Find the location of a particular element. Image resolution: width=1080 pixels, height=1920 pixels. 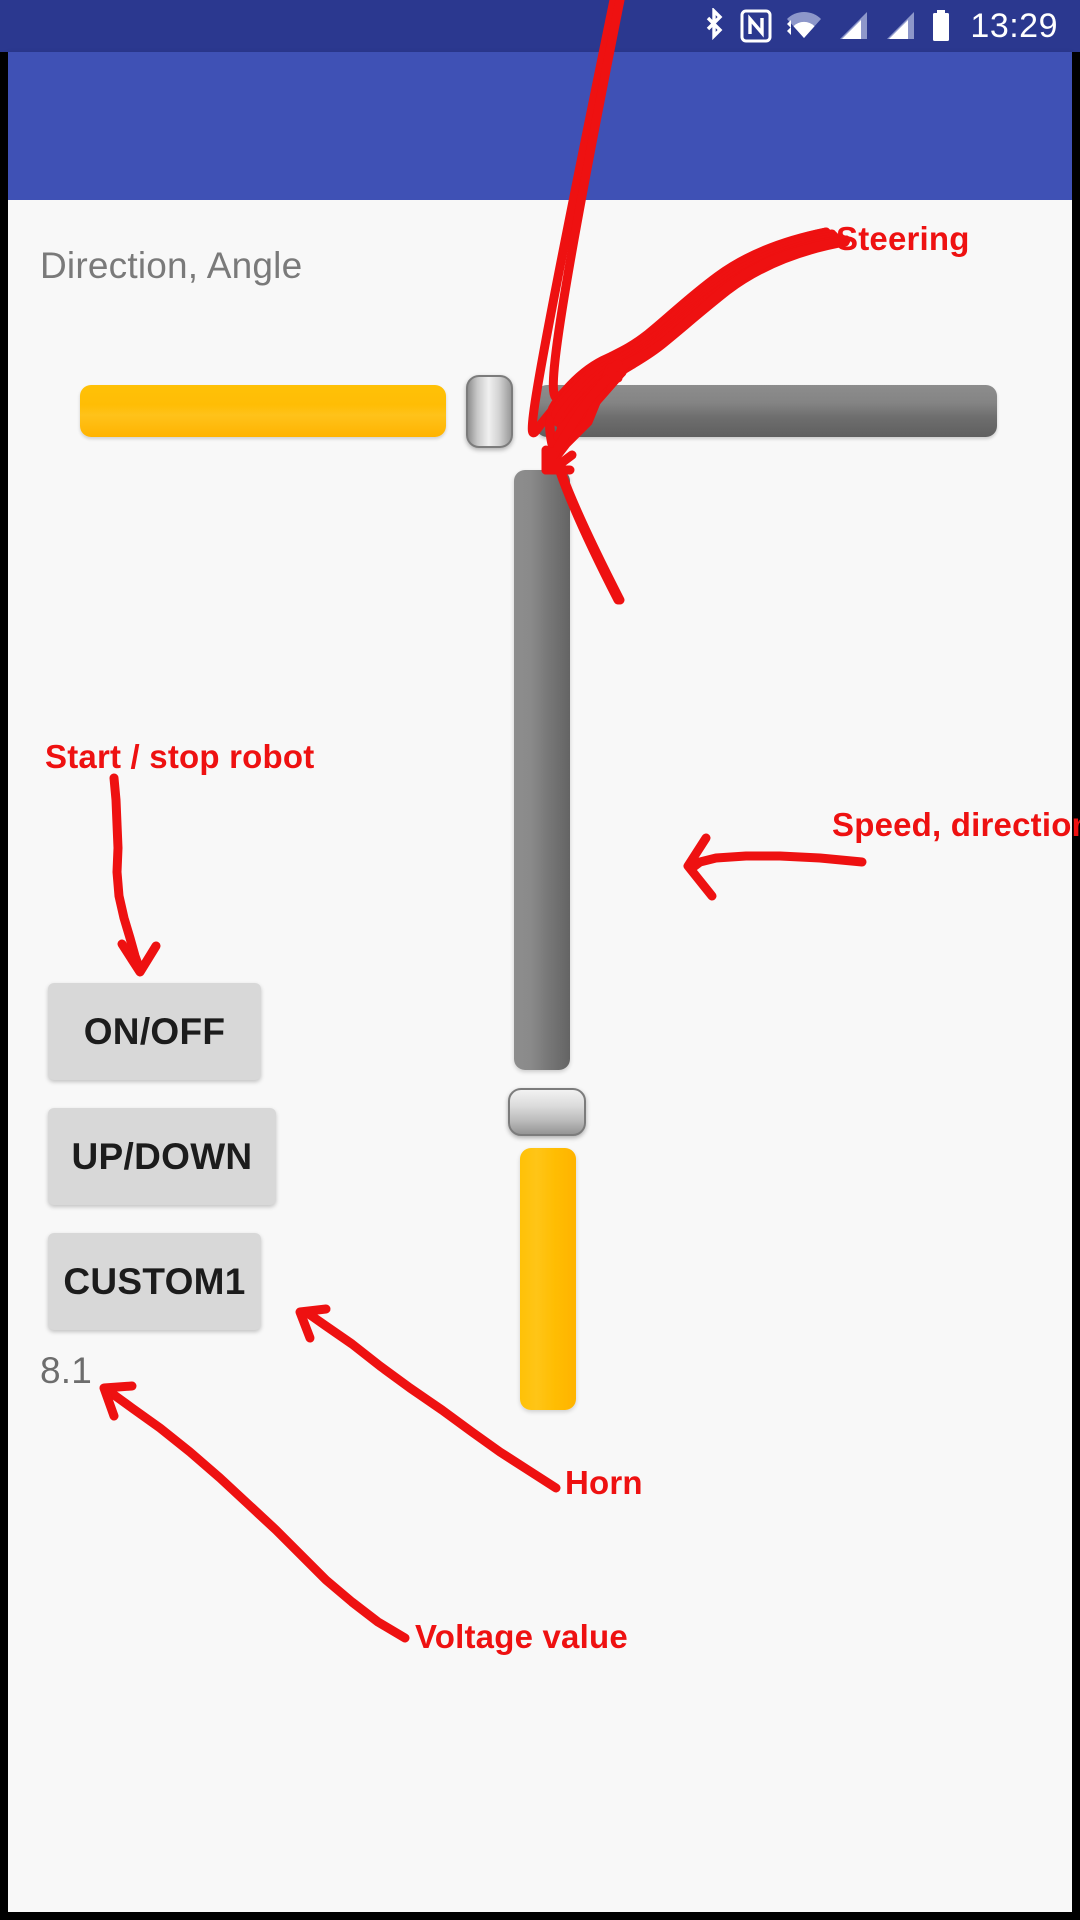

custom1-button: CUSTOM1 is located at coordinates (154, 1281).